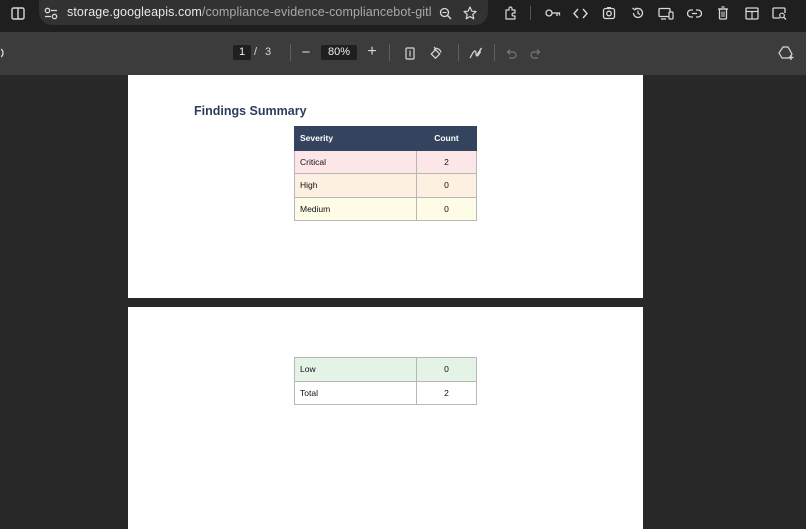  Describe the element at coordinates (410, 53) in the screenshot. I see `fit-page-icon` at that location.